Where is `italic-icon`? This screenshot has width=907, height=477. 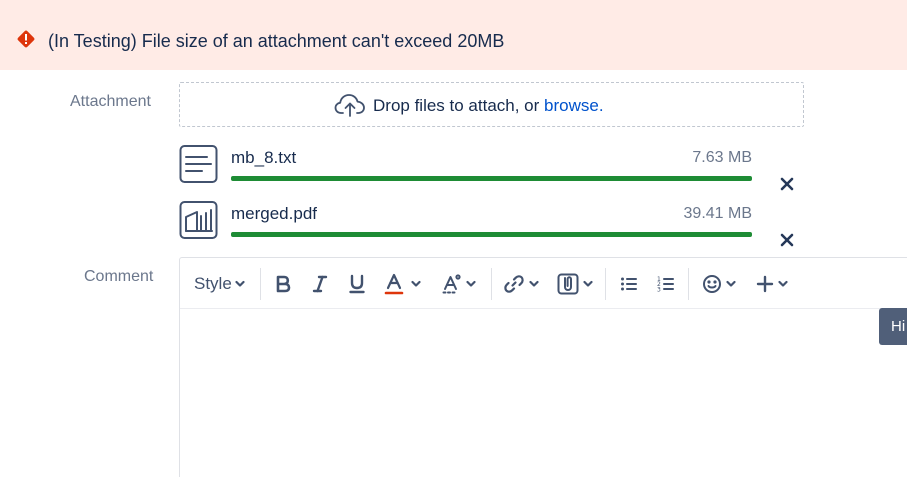 italic-icon is located at coordinates (320, 284).